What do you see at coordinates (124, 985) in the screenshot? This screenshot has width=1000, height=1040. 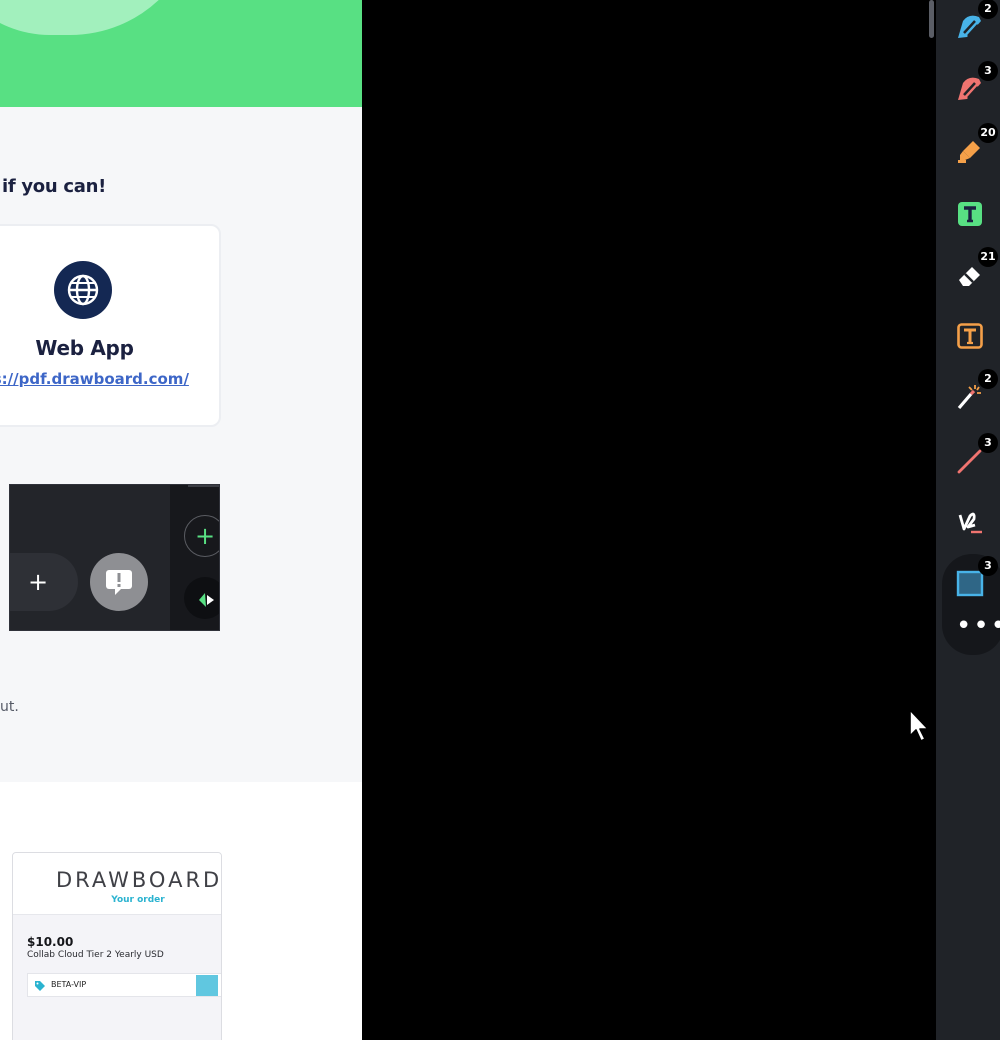 I see `coupon-field: BETA-VIP` at bounding box center [124, 985].